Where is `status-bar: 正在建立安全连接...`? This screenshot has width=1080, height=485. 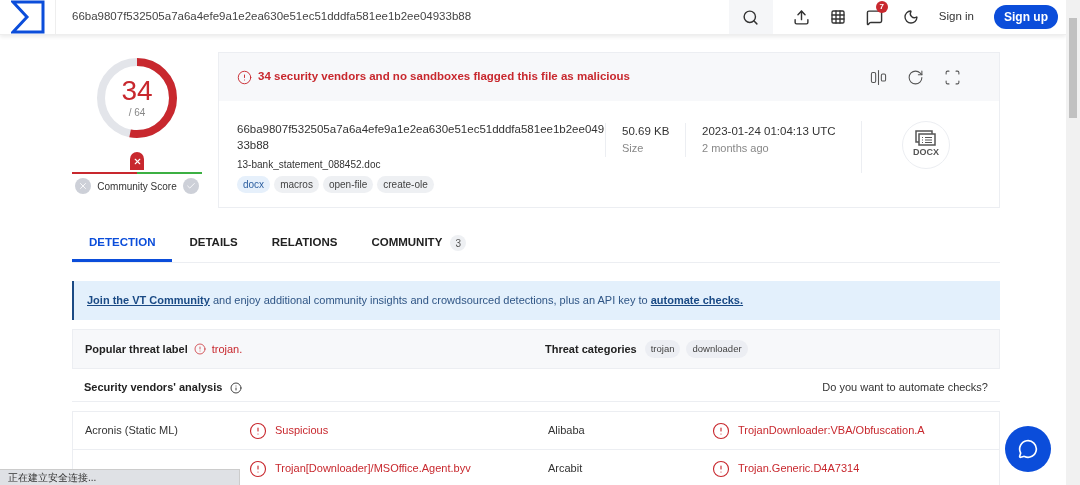
status-bar: 正在建立安全连接... is located at coordinates (120, 477).